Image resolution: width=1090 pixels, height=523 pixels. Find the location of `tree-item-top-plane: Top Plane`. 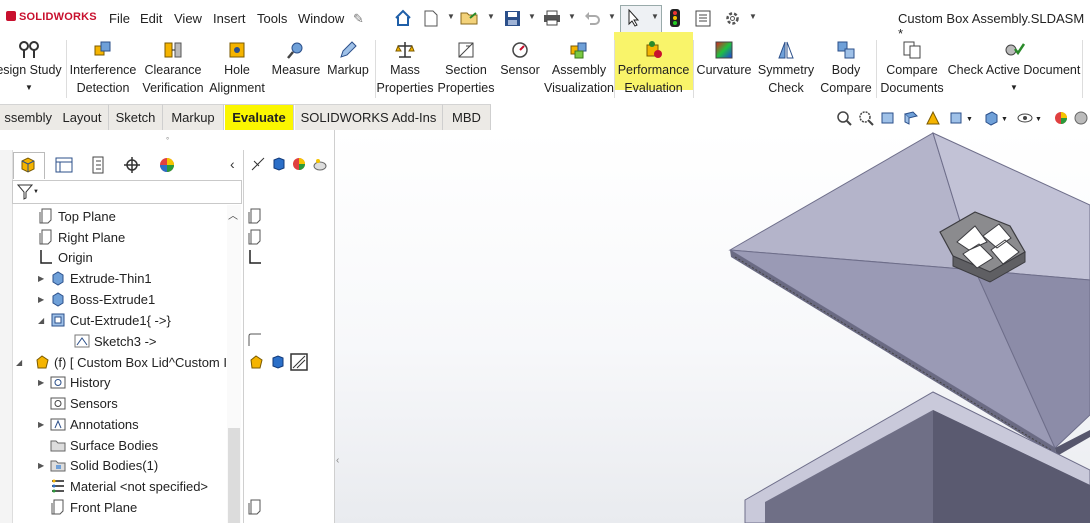

tree-item-top-plane: Top Plane is located at coordinates (77, 216).